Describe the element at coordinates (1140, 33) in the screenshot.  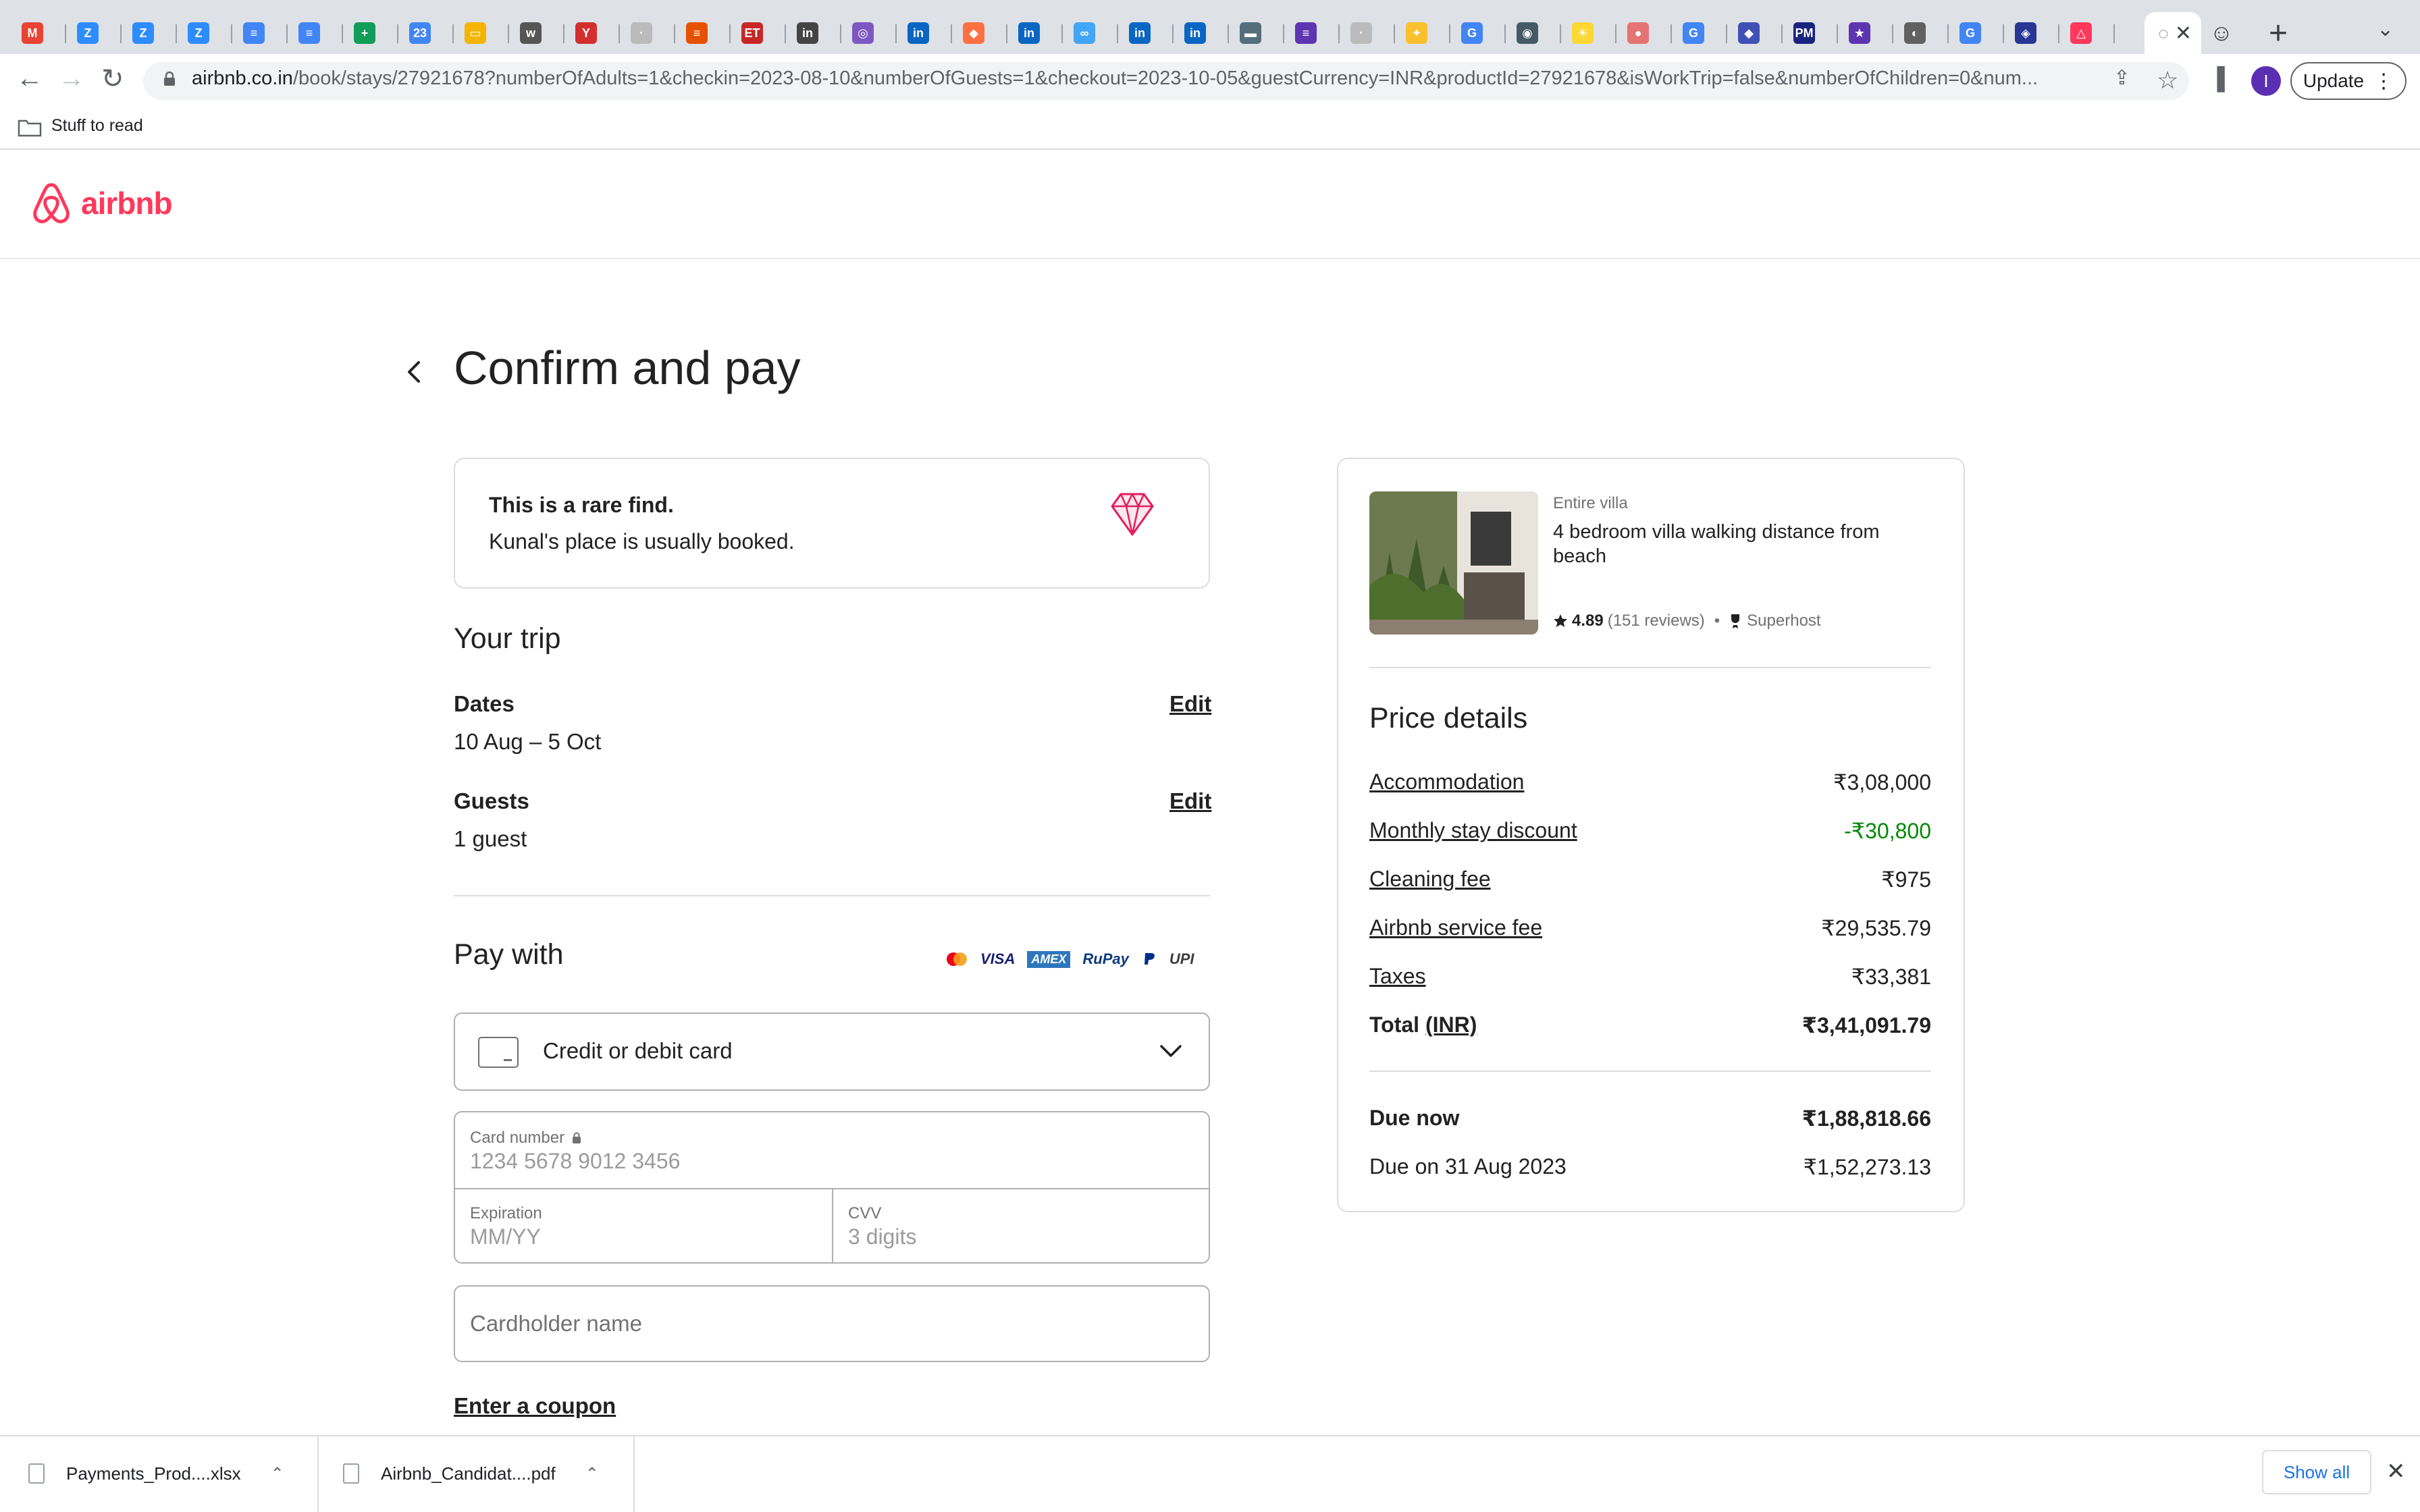
I see `tab-favicon-icon: in` at that location.